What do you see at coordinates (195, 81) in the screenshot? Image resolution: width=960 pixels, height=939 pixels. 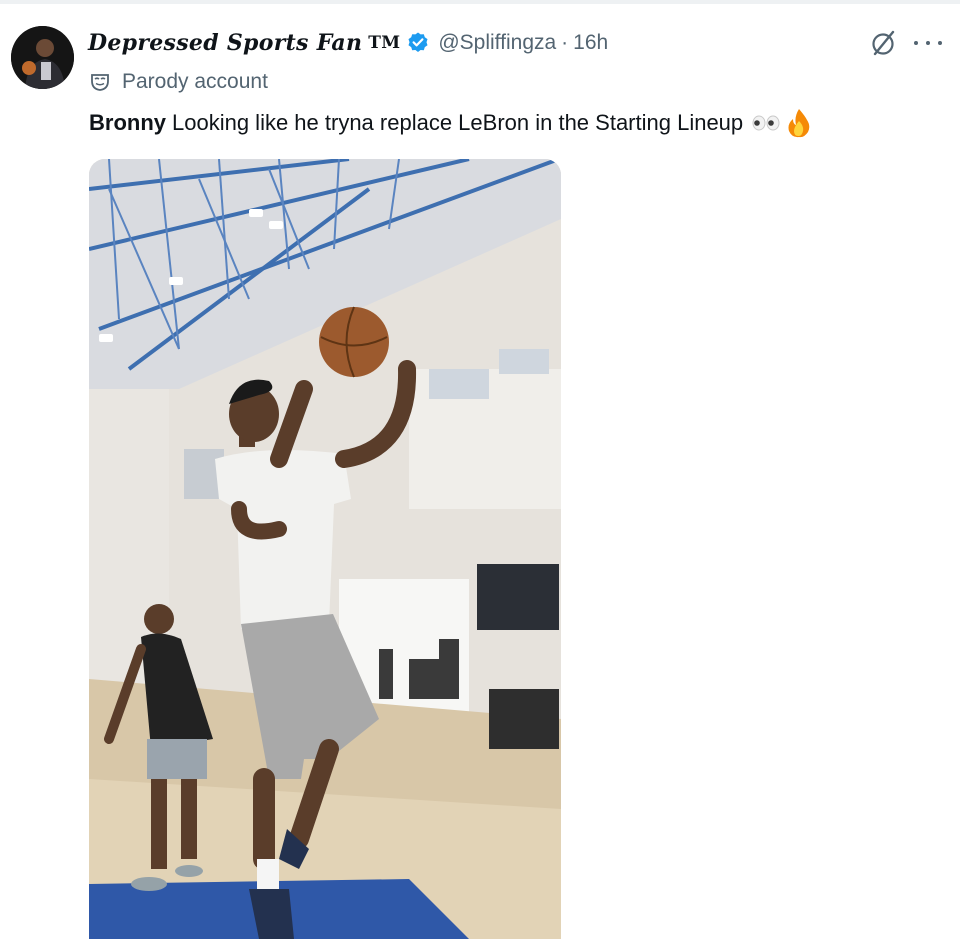 I see `parody-label: Parody account` at bounding box center [195, 81].